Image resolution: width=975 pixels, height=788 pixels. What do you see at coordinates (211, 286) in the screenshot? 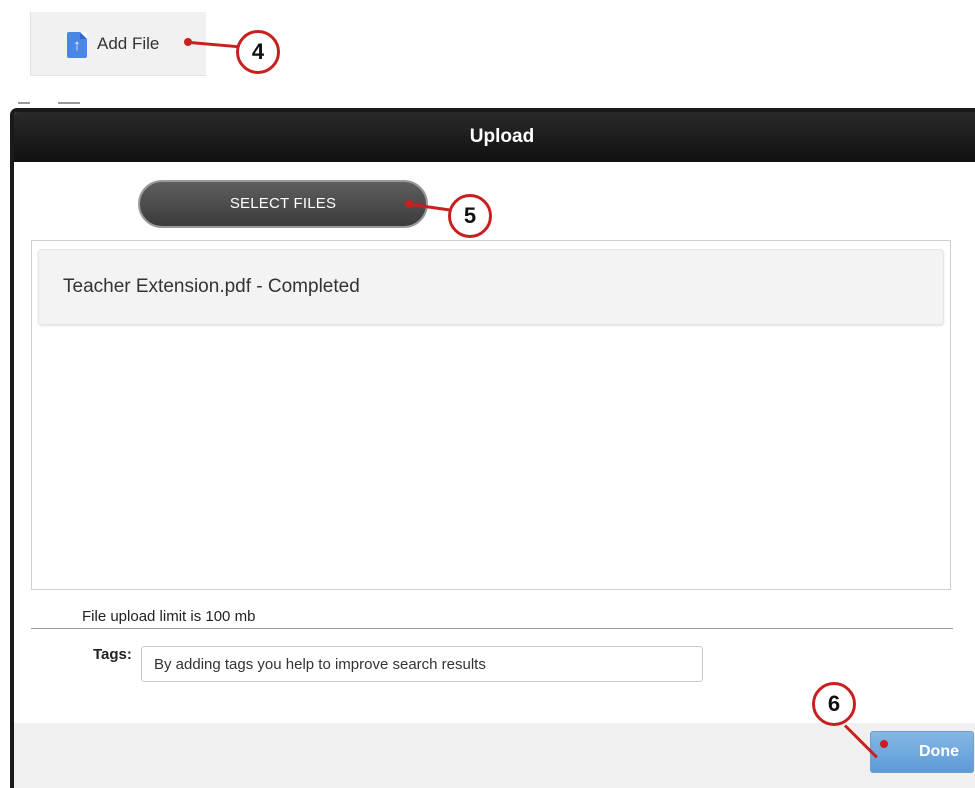
I see `file-item-text: Teacher Extension.pdf - Completed` at bounding box center [211, 286].